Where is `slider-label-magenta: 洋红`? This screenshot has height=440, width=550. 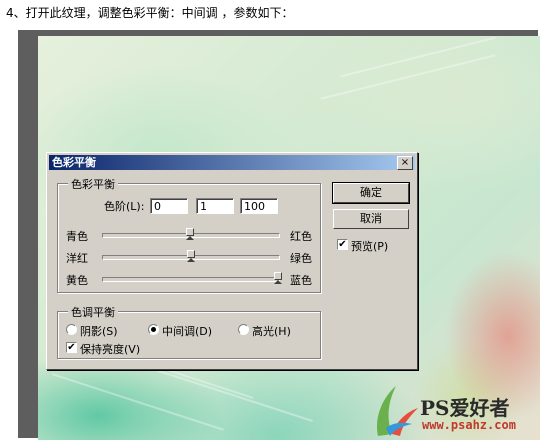
slider-label-magenta: 洋红 is located at coordinates (77, 258).